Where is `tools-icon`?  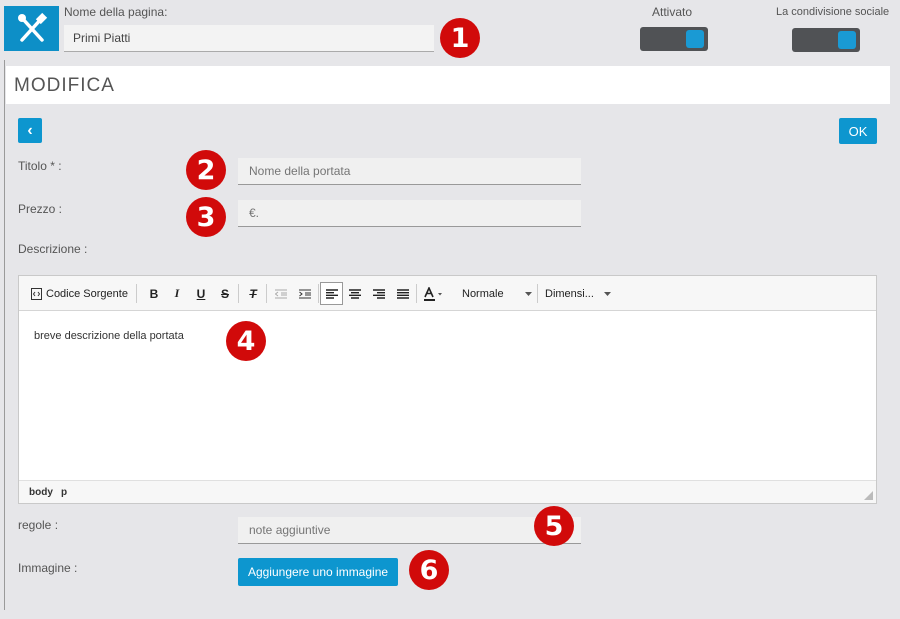 tools-icon is located at coordinates (32, 27).